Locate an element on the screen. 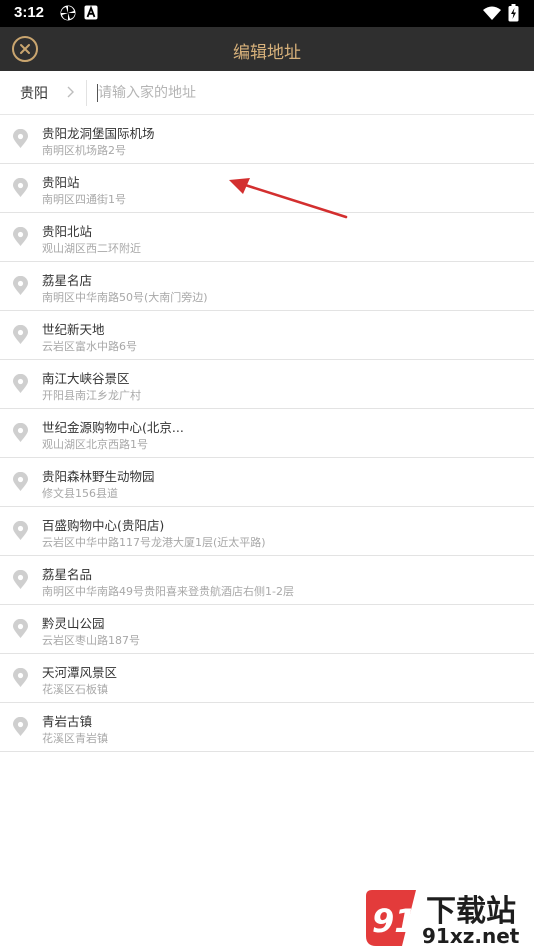 The width and height of the screenshot is (534, 950). app-bar: 编辑地址 is located at coordinates (267, 49).